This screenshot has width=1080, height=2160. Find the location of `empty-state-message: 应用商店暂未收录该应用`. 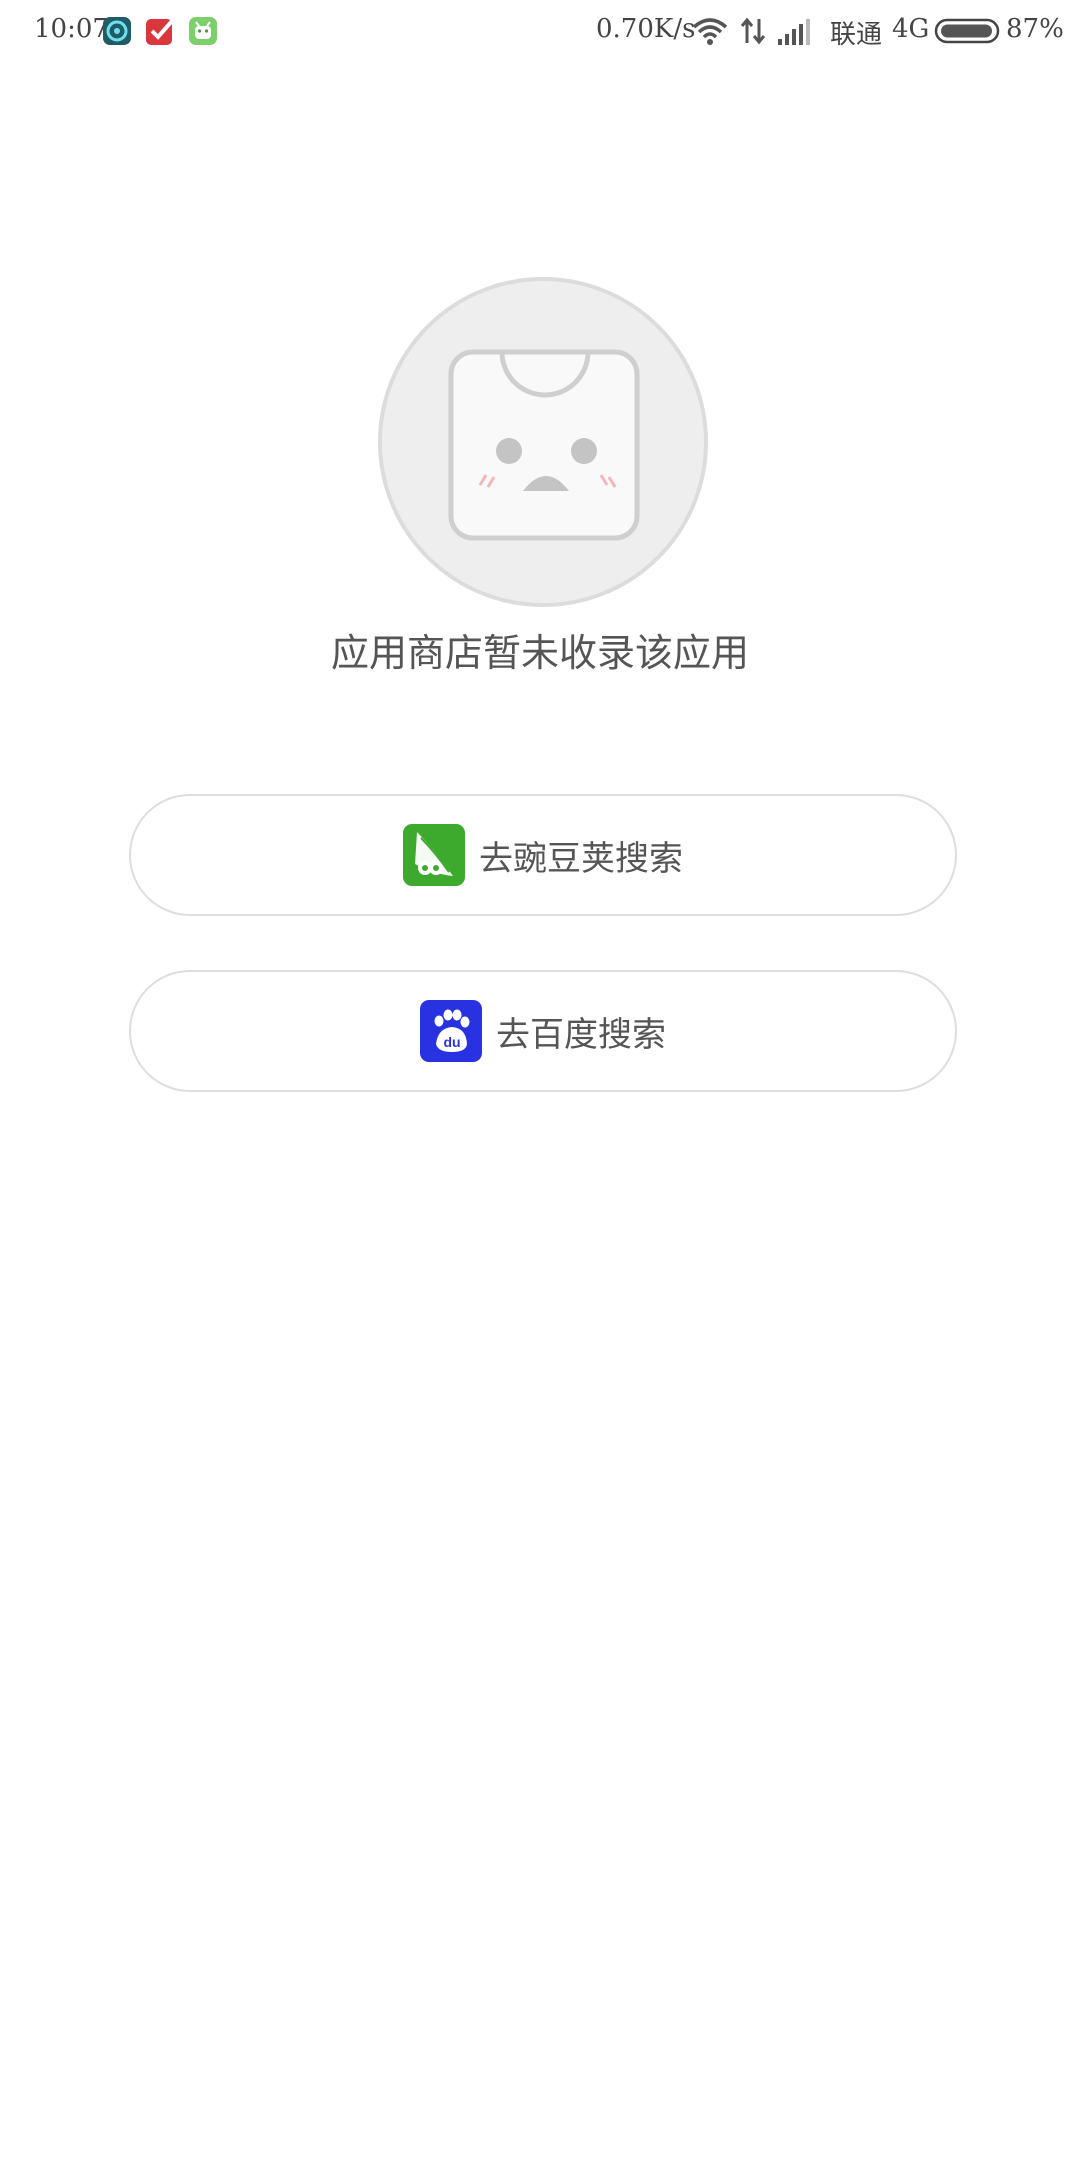

empty-state-message: 应用商店暂未收录该应用 is located at coordinates (539, 653).